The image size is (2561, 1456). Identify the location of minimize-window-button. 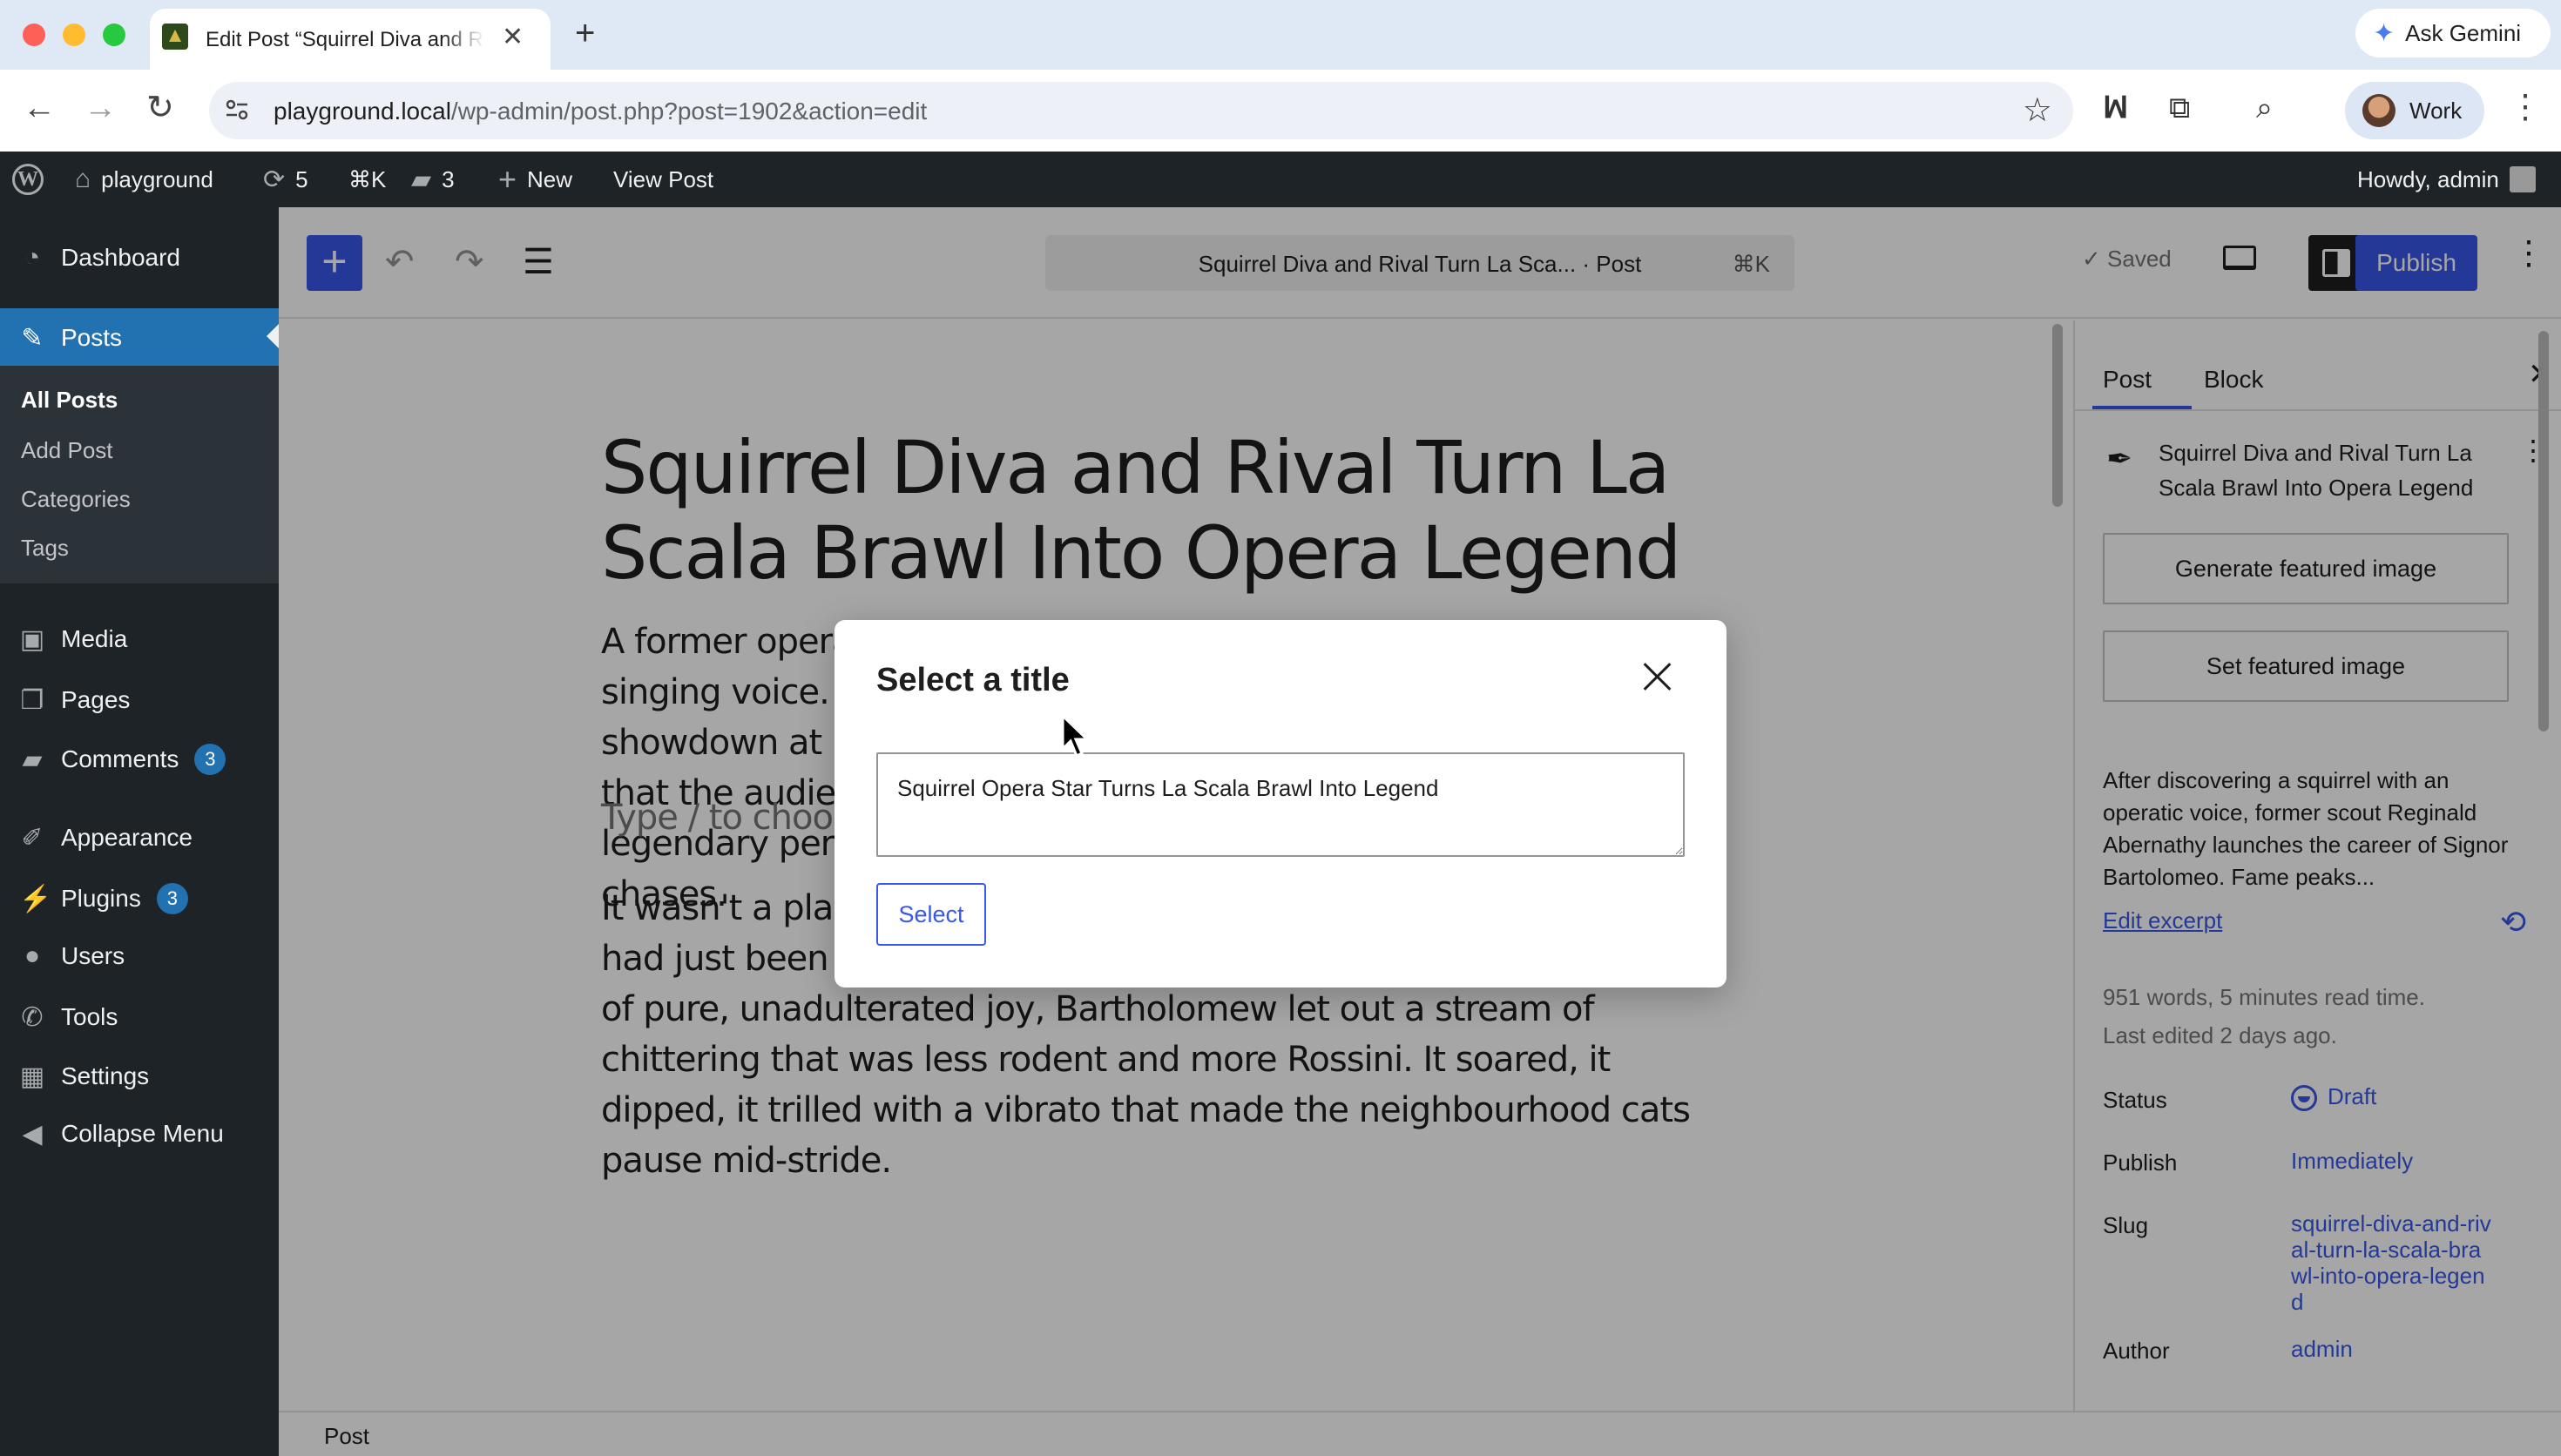
(74, 35).